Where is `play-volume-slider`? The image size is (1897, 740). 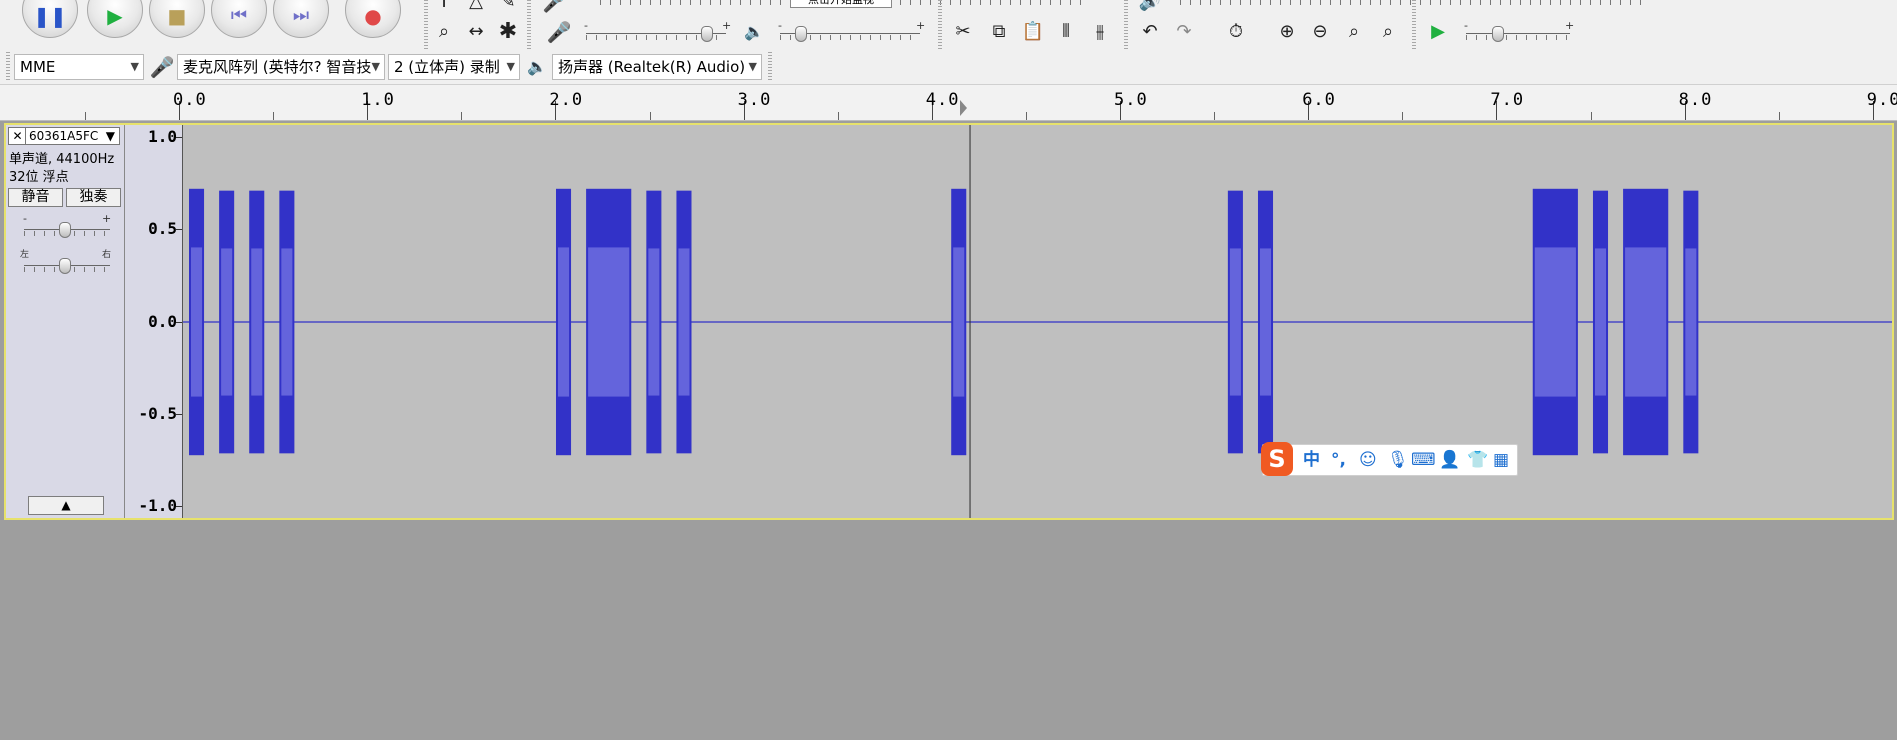
play-volume-slider is located at coordinates (801, 34).